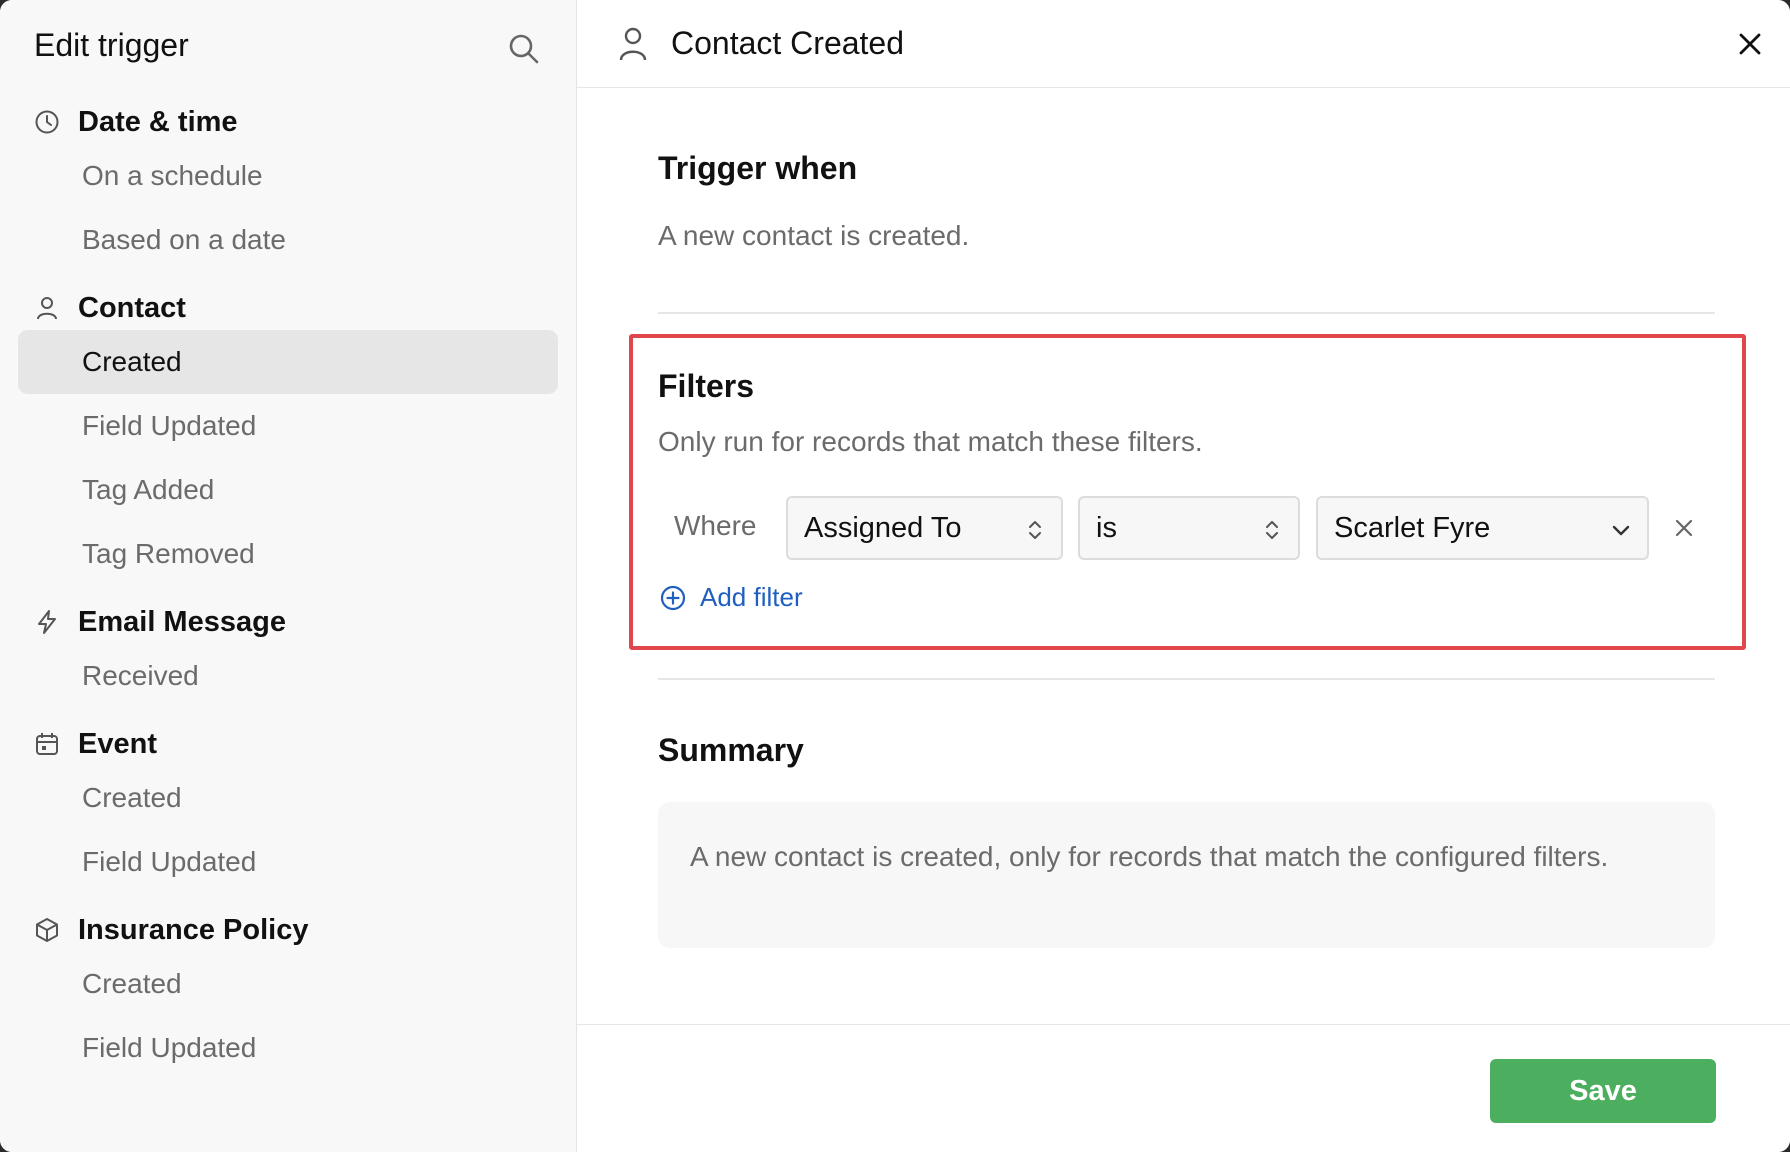 The width and height of the screenshot is (1790, 1152). What do you see at coordinates (288, 676) in the screenshot?
I see `sidebar-item-email-received: Received` at bounding box center [288, 676].